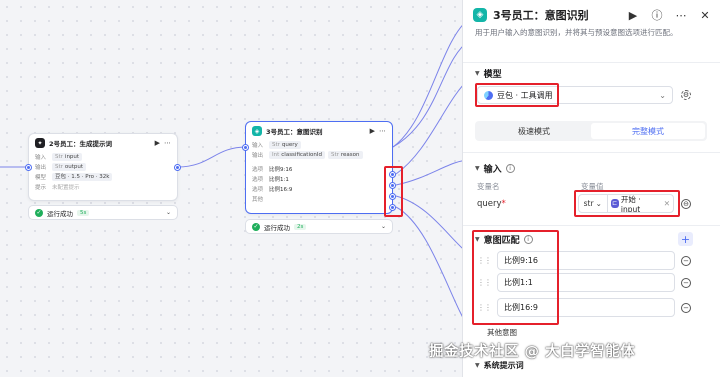  Describe the element at coordinates (258, 146) in the screenshot. I see `row-key: 输入` at that location.